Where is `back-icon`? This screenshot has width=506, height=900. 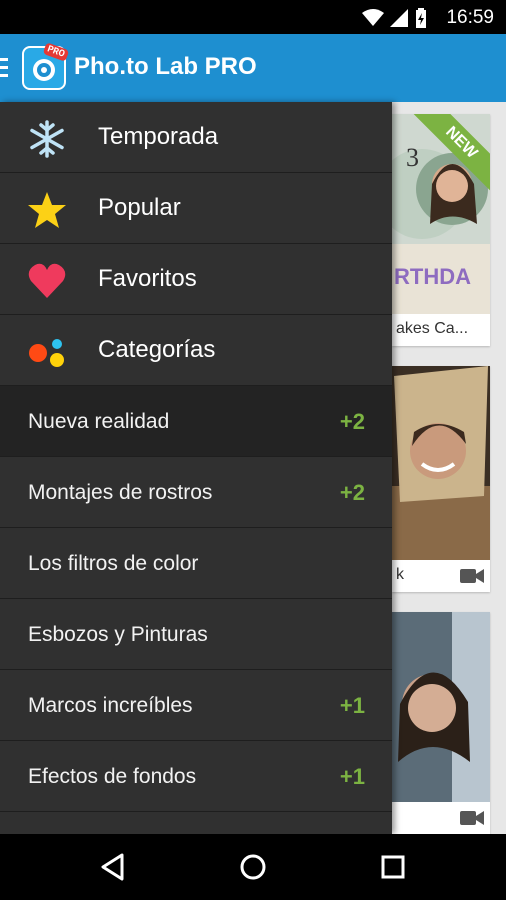 back-icon is located at coordinates (113, 867).